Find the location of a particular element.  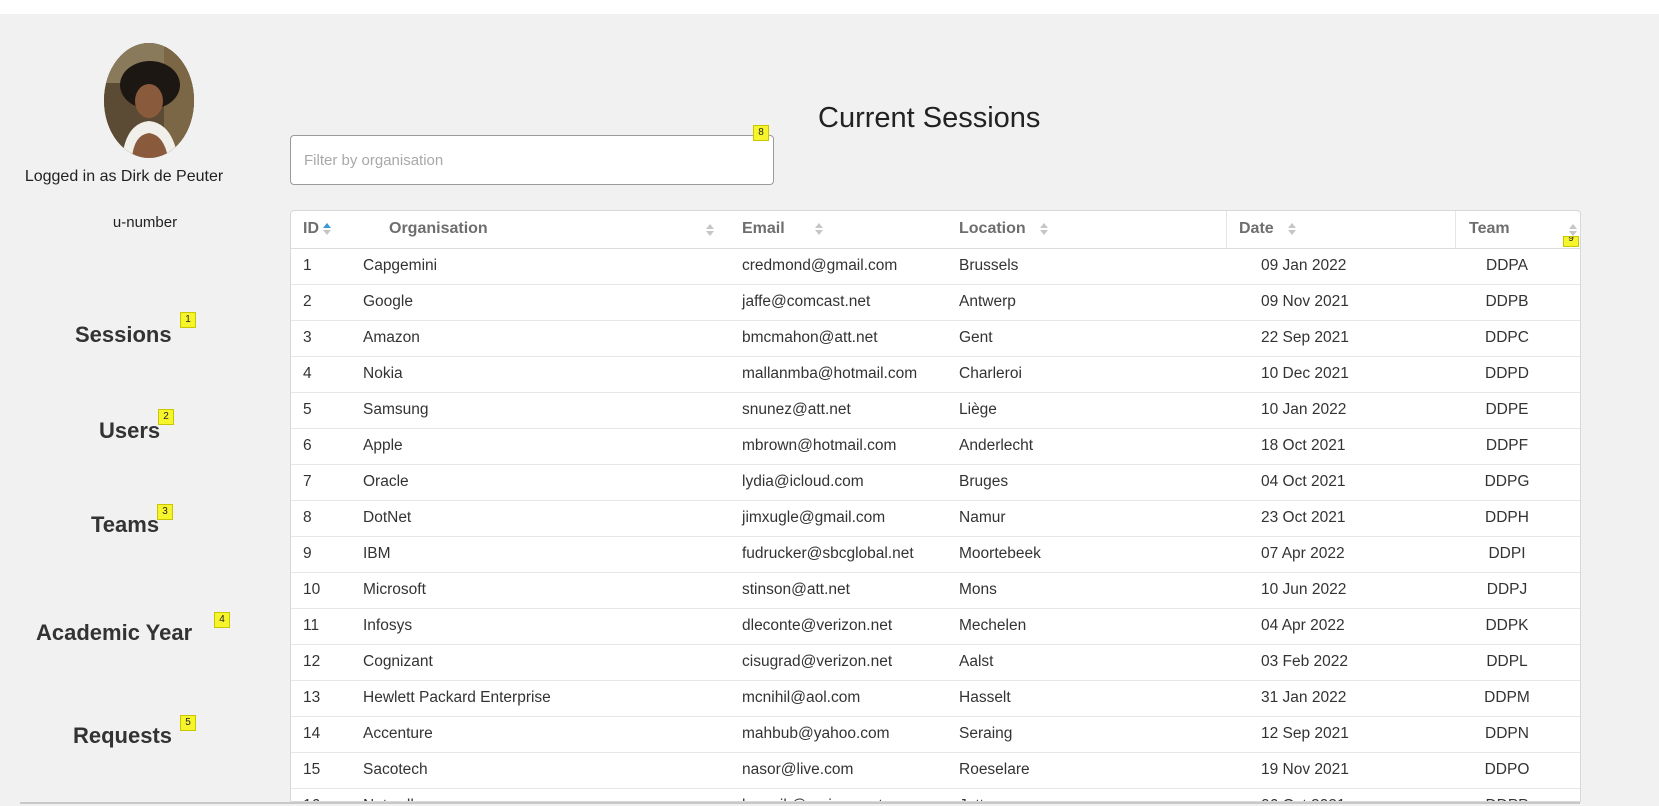

cell-date: 19 Nov 2021 is located at coordinates (1341, 770).